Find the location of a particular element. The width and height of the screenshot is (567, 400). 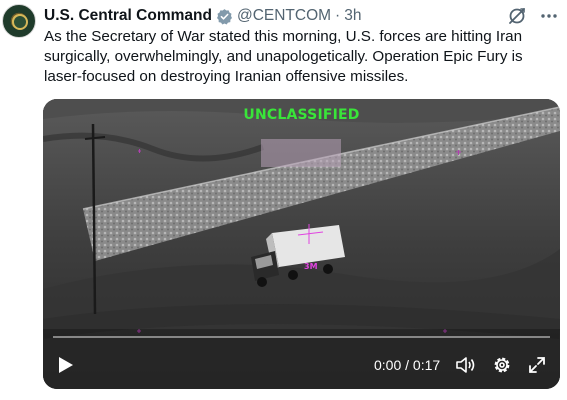

grok-icon is located at coordinates (517, 16).